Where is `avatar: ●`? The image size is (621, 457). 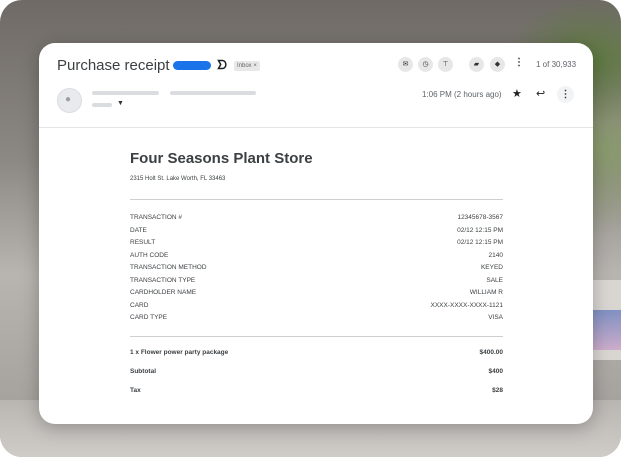 avatar: ● is located at coordinates (69, 100).